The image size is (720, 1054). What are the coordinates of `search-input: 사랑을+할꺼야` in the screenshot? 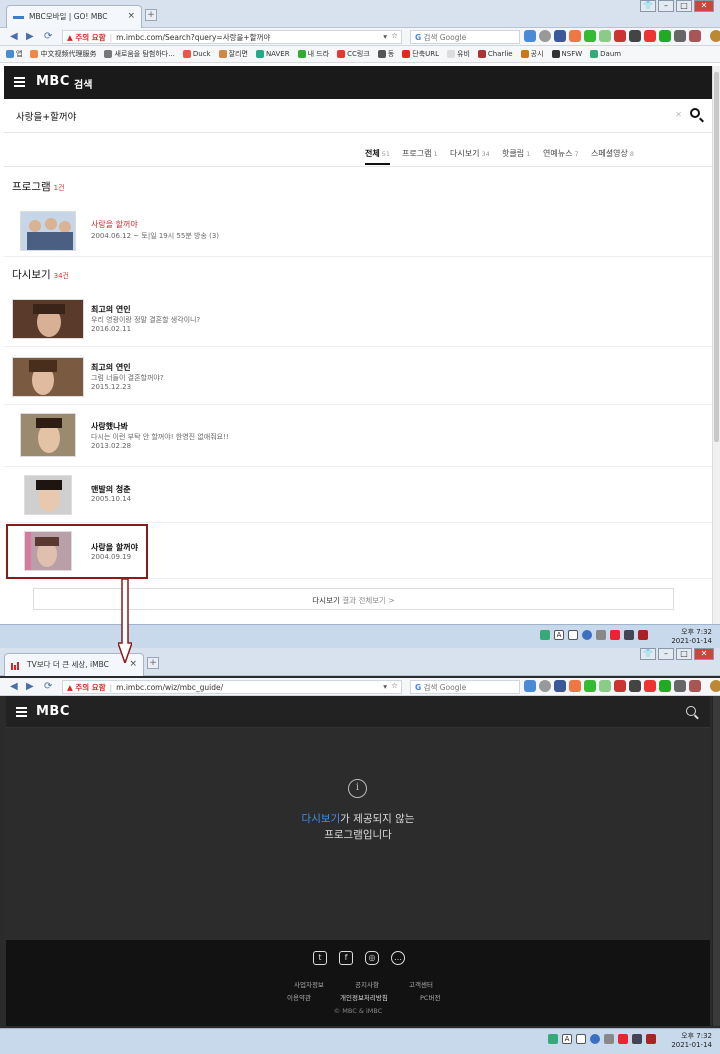 It's located at (46, 116).